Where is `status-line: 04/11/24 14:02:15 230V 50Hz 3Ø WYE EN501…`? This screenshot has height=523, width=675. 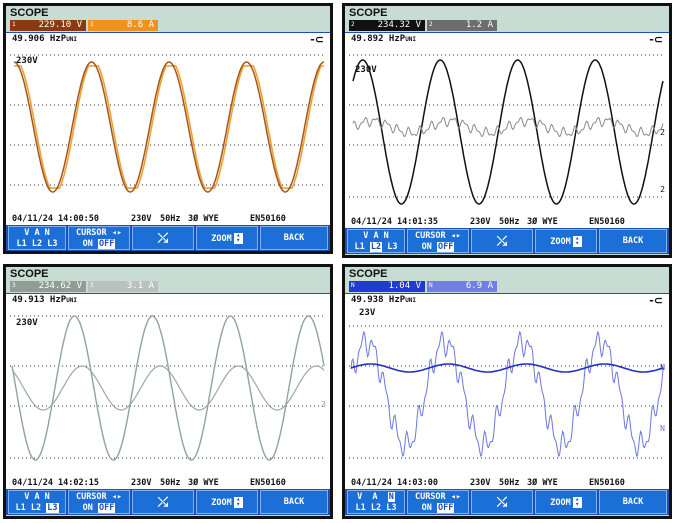 status-line: 04/11/24 14:02:15 230V 50Hz 3Ø WYE EN501… is located at coordinates (168, 483).